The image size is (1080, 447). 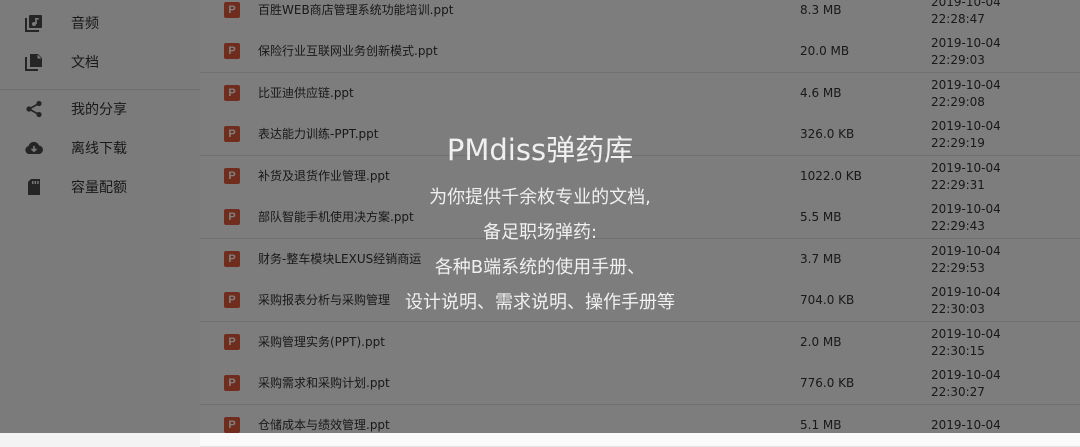 I want to click on watermark-line: 备足职场弹药:, so click(x=540, y=232).